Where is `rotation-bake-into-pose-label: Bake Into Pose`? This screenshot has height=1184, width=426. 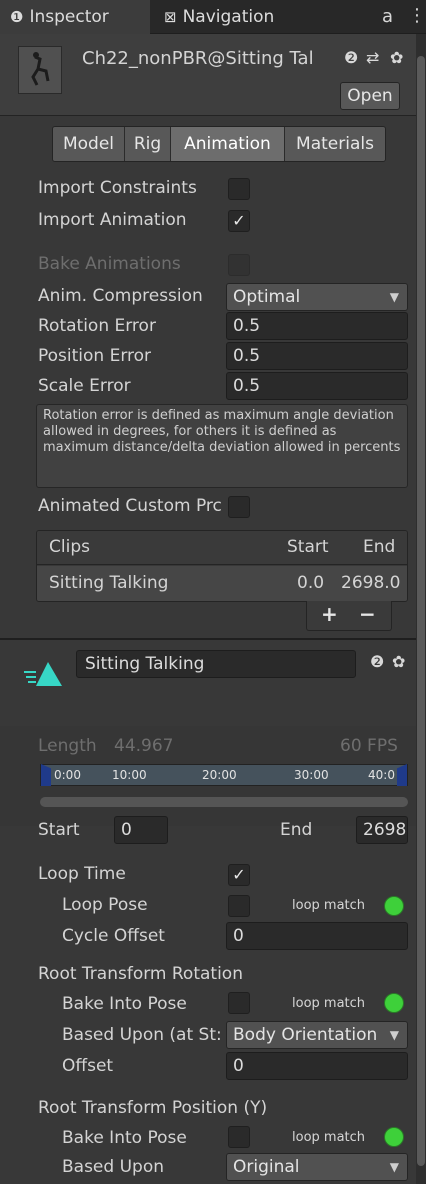 rotation-bake-into-pose-label: Bake Into Pose is located at coordinates (124, 1004).